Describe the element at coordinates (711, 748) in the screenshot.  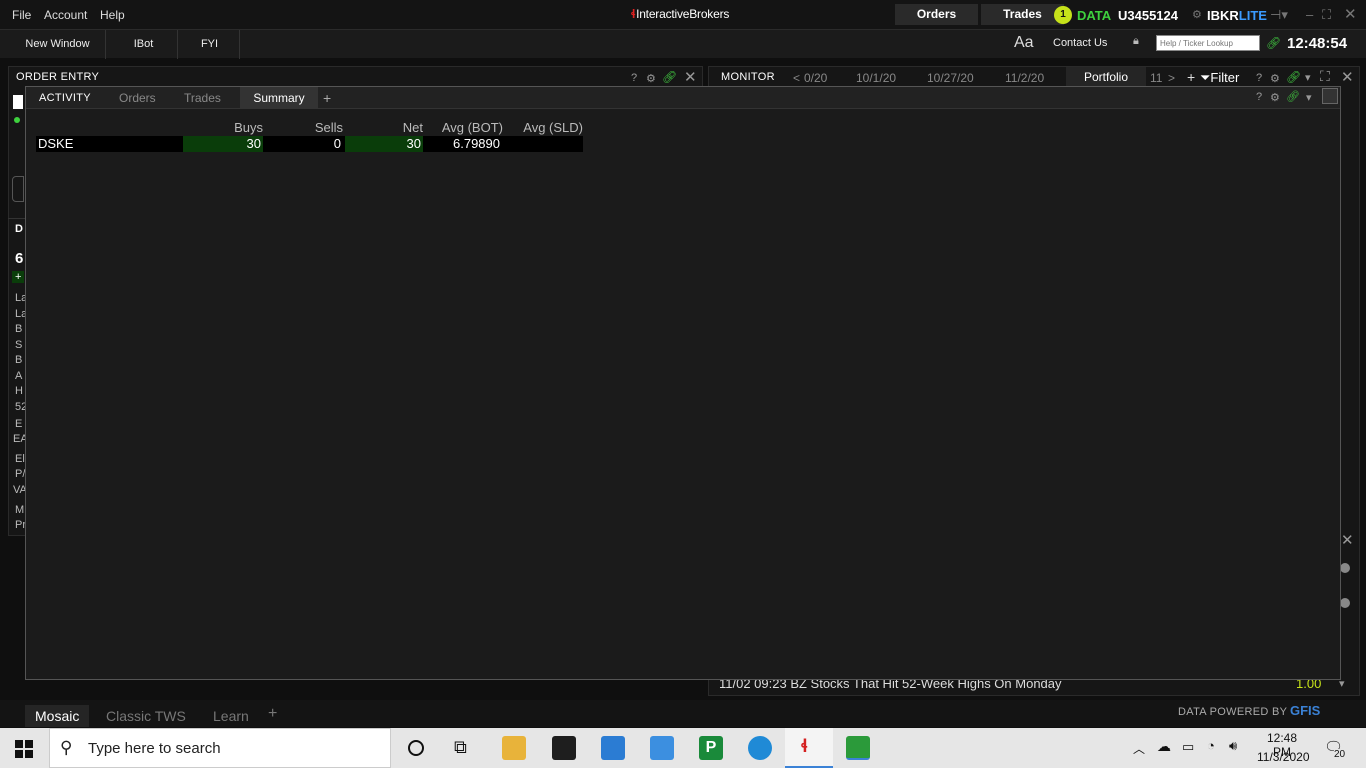
I see `publisher-icon: P` at that location.